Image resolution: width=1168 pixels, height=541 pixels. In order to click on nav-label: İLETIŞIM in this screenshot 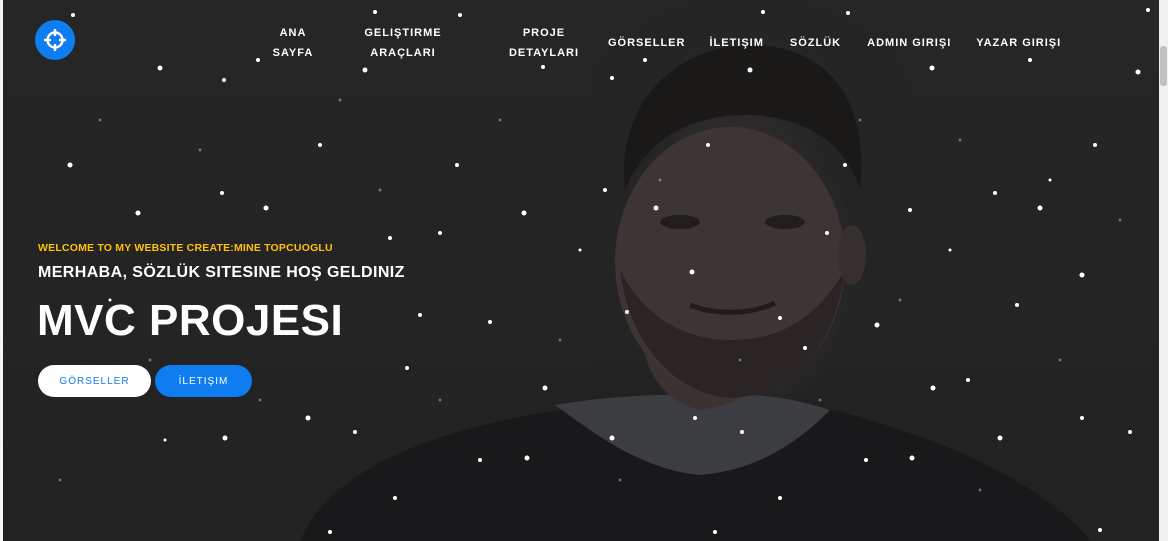, I will do `click(736, 43)`.